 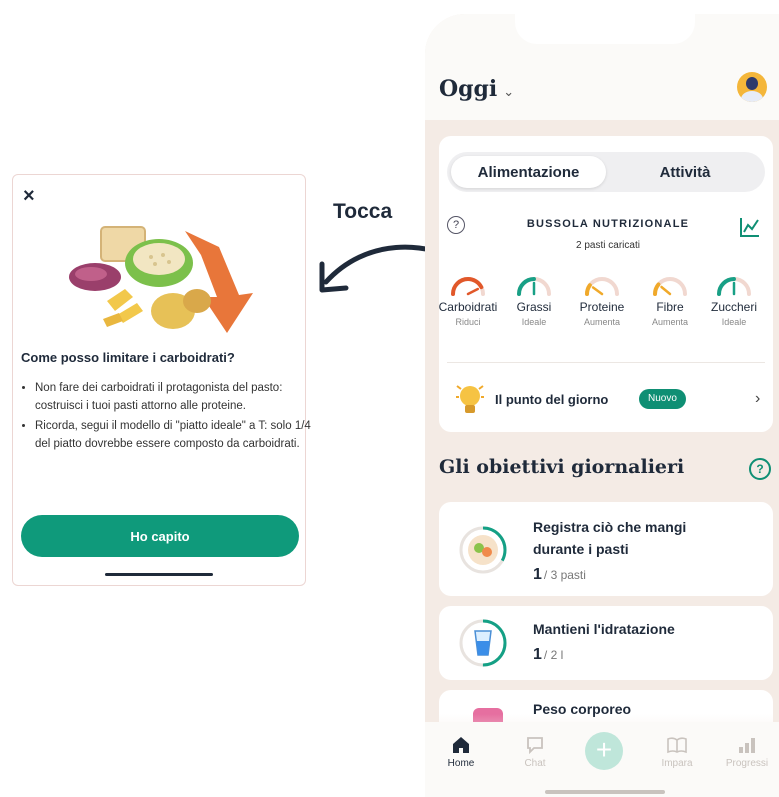 What do you see at coordinates (677, 745) in the screenshot?
I see `book-icon` at bounding box center [677, 745].